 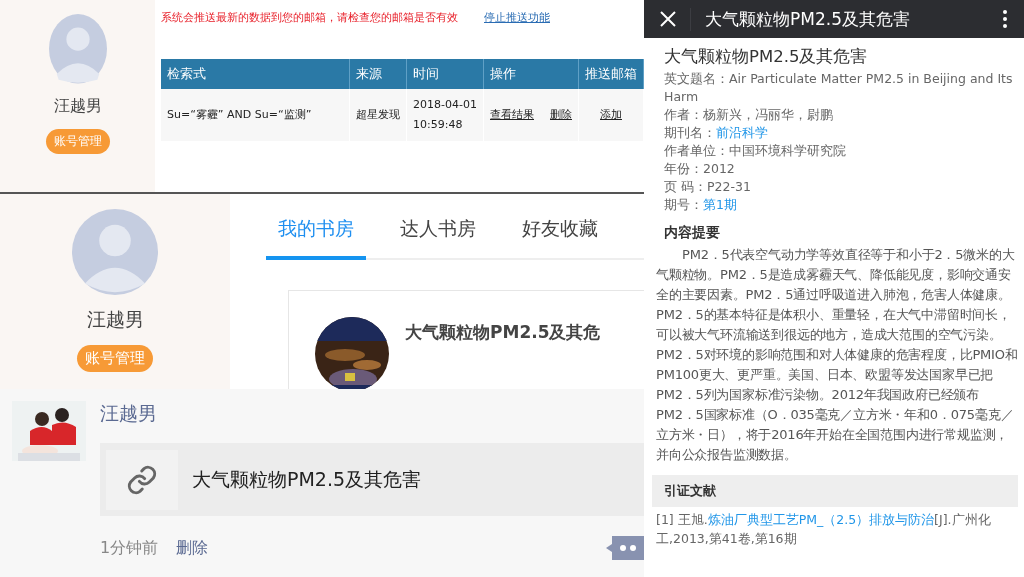 What do you see at coordinates (129, 548) in the screenshot?
I see `post-time: 1分钟前` at bounding box center [129, 548].